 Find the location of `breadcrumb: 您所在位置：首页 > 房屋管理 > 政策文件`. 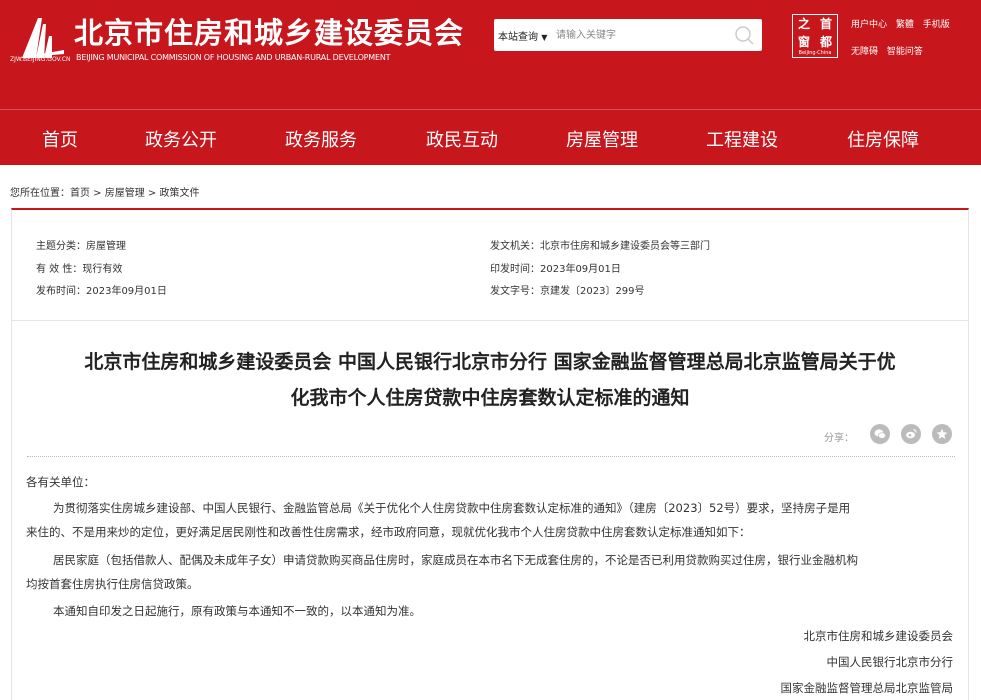

breadcrumb: 您所在位置：首页 > 房屋管理 > 政策文件 is located at coordinates (105, 191).